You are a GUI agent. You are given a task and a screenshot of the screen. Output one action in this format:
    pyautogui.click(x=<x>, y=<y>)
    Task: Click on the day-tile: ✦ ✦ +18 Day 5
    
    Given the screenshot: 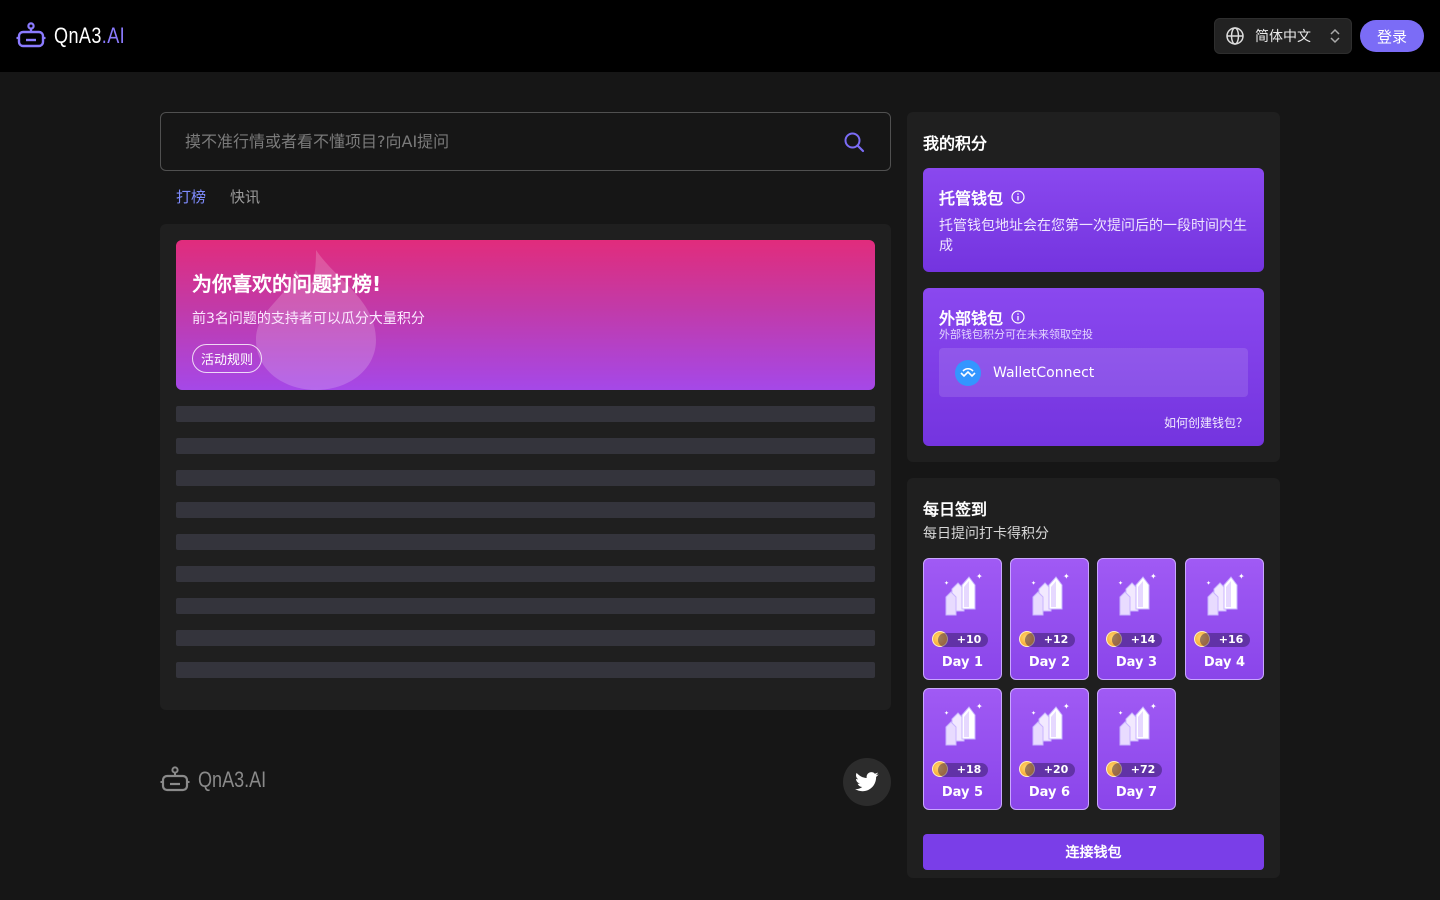 What is the action you would take?
    pyautogui.click(x=962, y=749)
    